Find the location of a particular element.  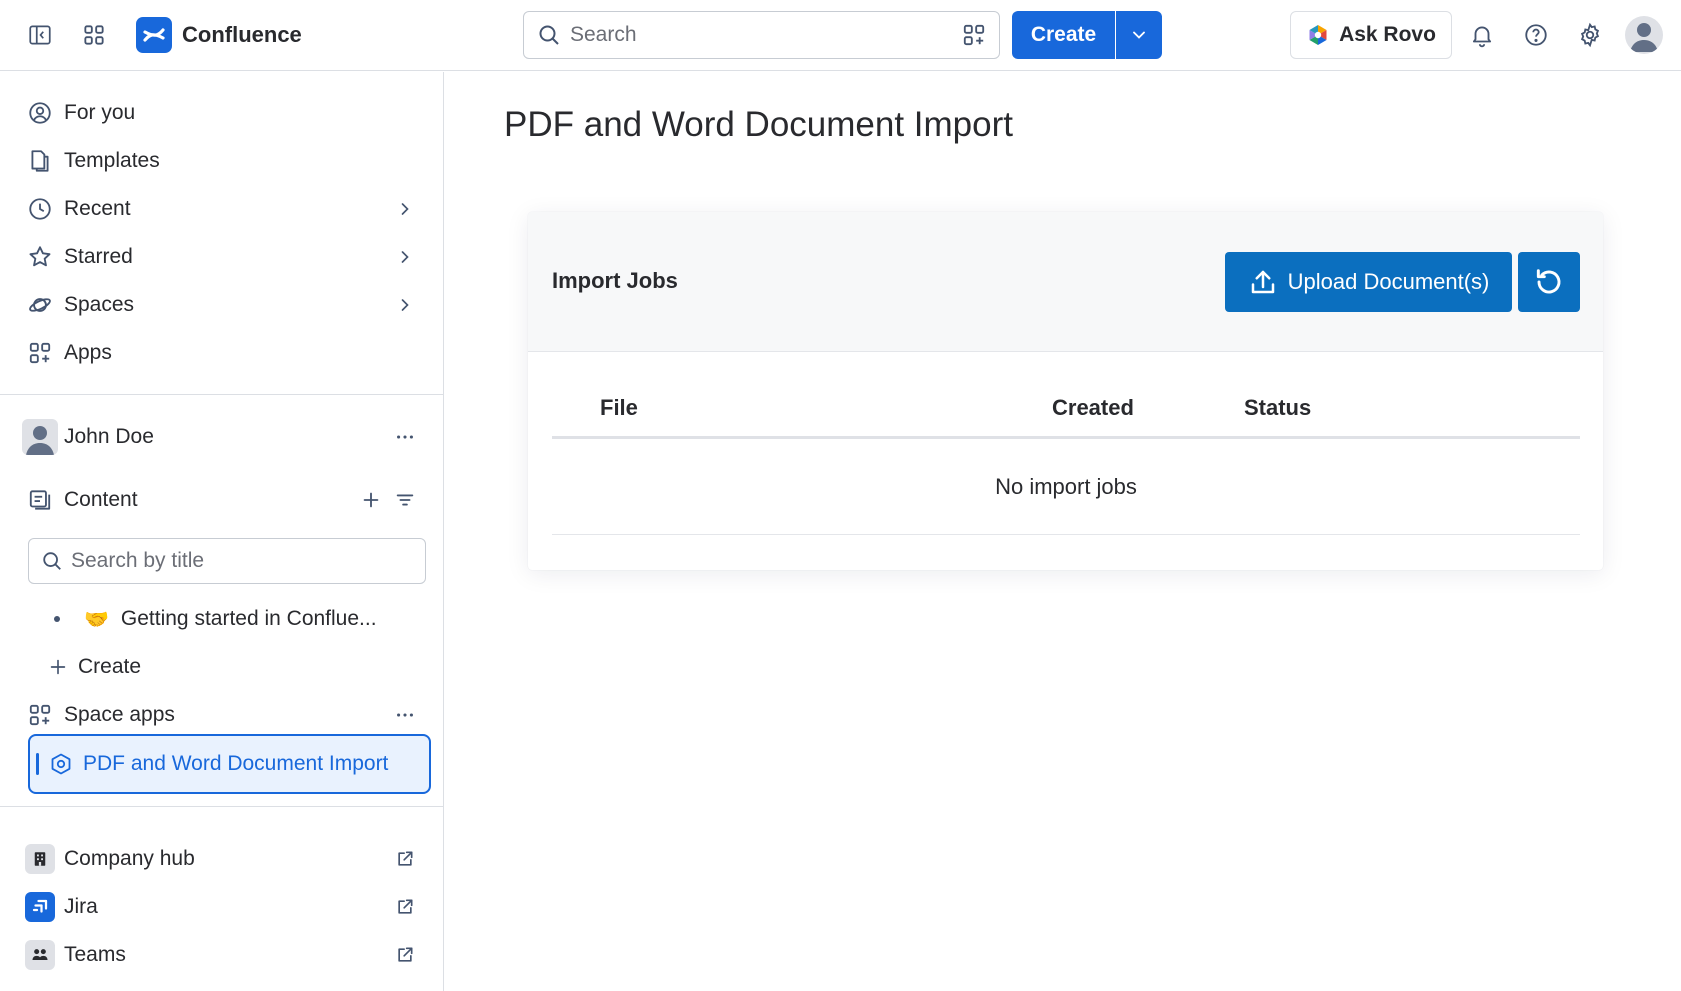

empty-state-text: No import jobs is located at coordinates (1066, 486).